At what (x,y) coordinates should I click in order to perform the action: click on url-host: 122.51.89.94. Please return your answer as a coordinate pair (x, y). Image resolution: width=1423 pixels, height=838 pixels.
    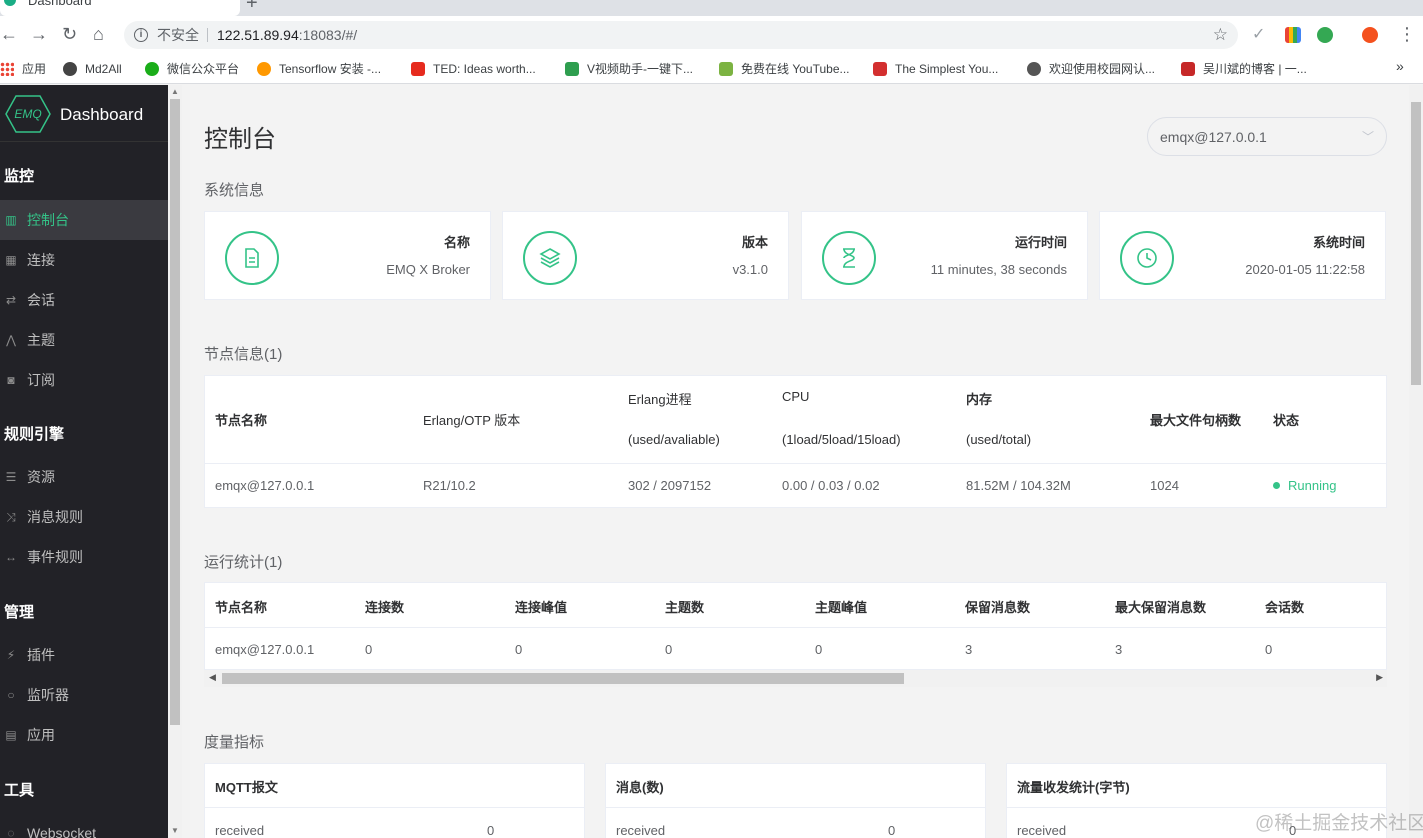
    Looking at the image, I should click on (258, 35).